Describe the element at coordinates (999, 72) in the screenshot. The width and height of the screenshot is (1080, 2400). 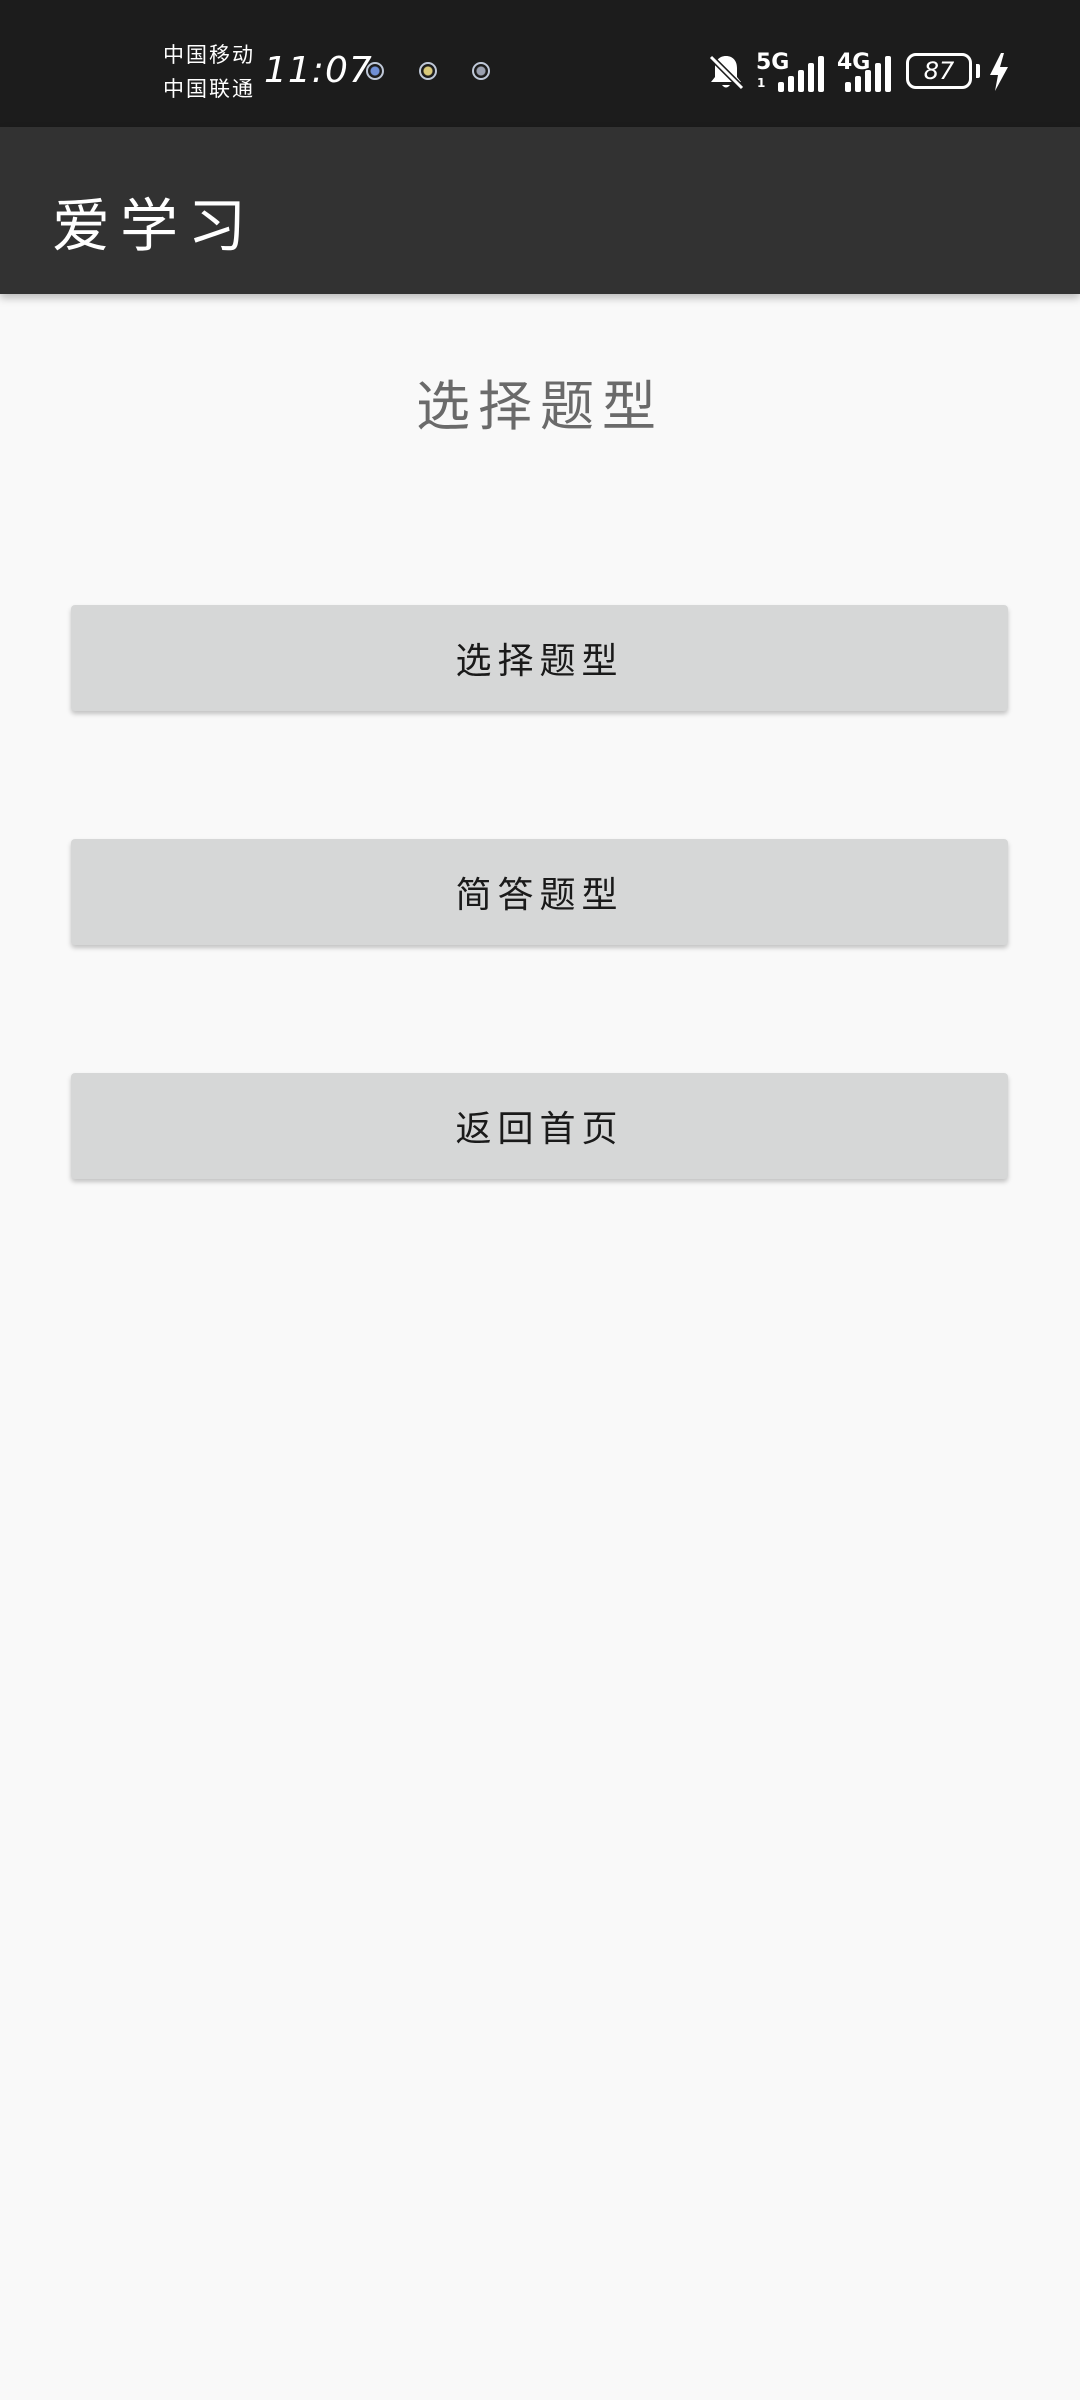
I see `charging-bolt-icon` at that location.